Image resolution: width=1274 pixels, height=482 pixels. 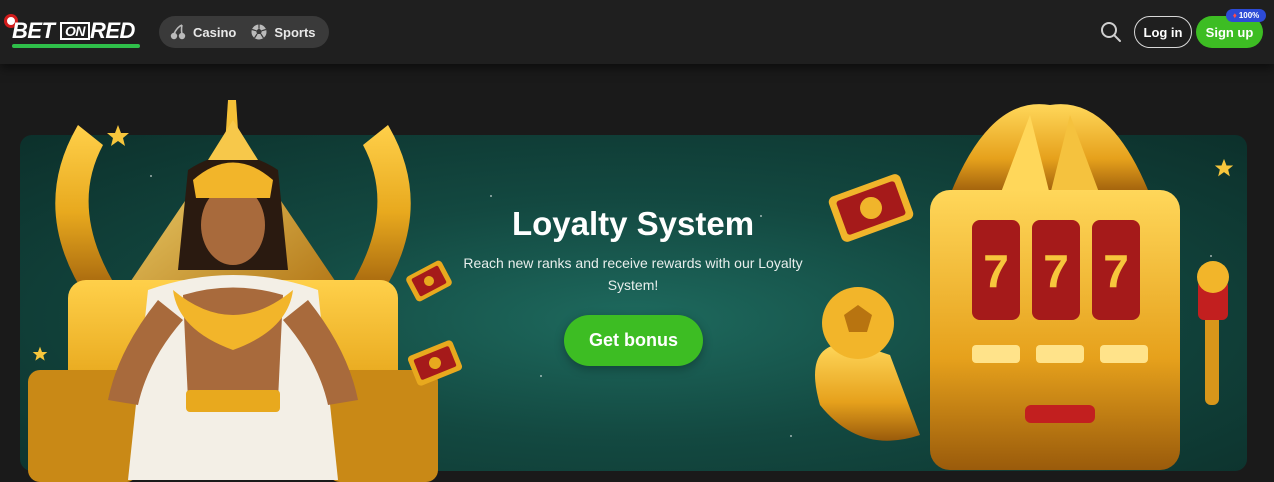 I want to click on soccer-ball-icon, so click(x=259, y=32).